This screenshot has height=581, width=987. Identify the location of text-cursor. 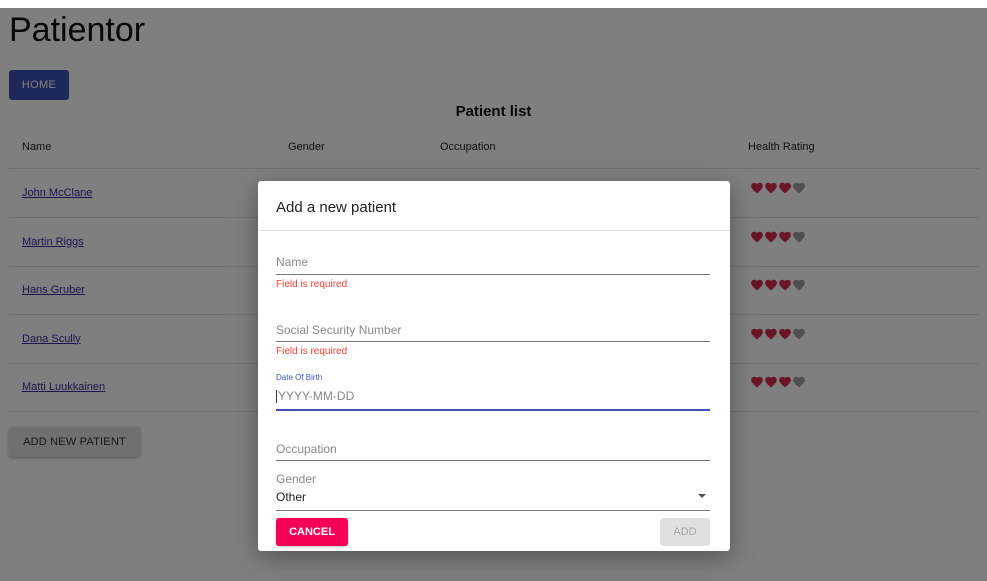
(276, 397).